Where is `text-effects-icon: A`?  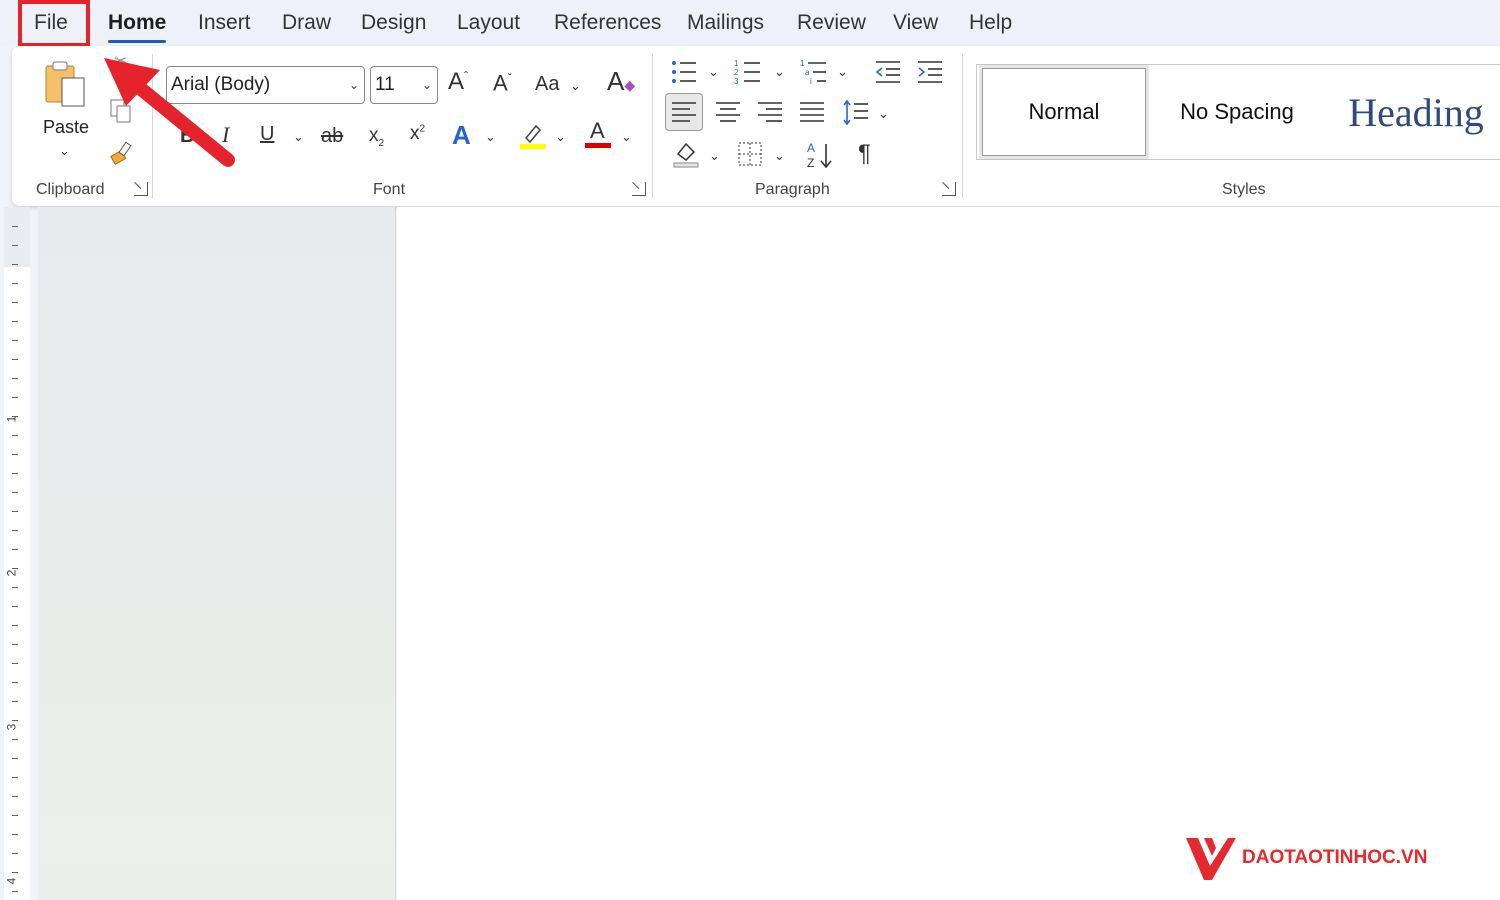
text-effects-icon: A is located at coordinates (461, 135).